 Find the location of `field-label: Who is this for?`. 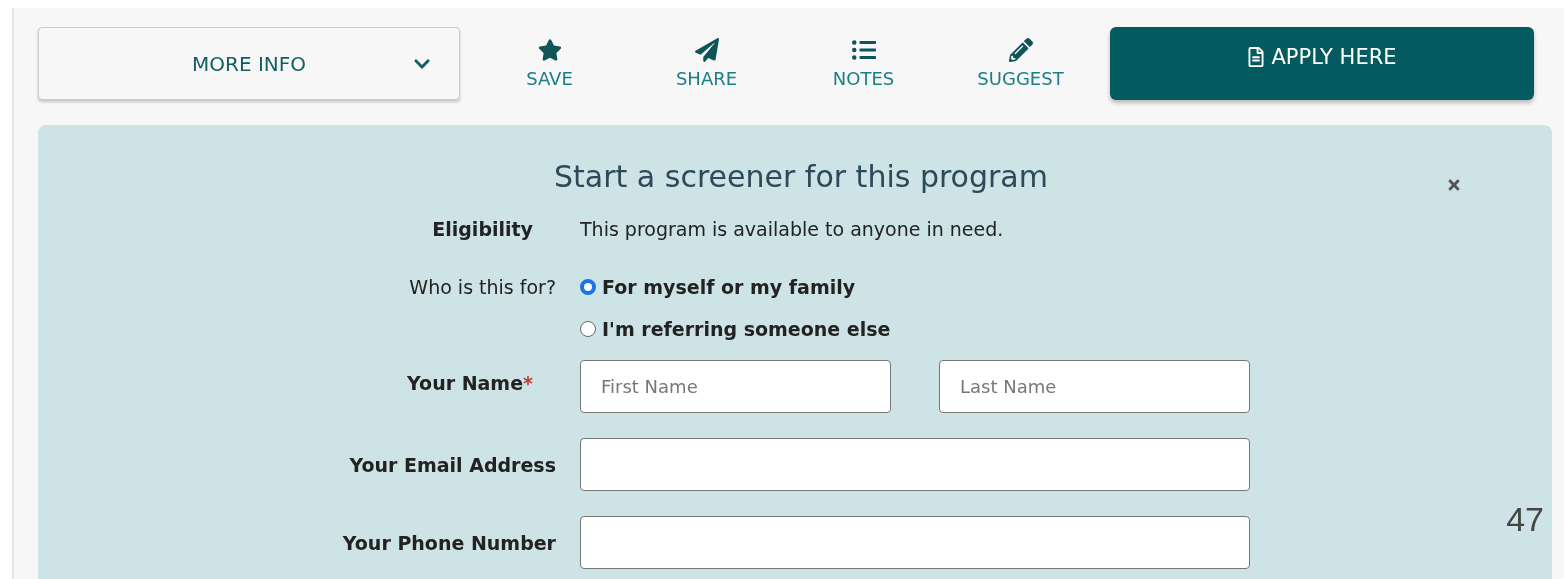

field-label: Who is this for? is located at coordinates (482, 287).